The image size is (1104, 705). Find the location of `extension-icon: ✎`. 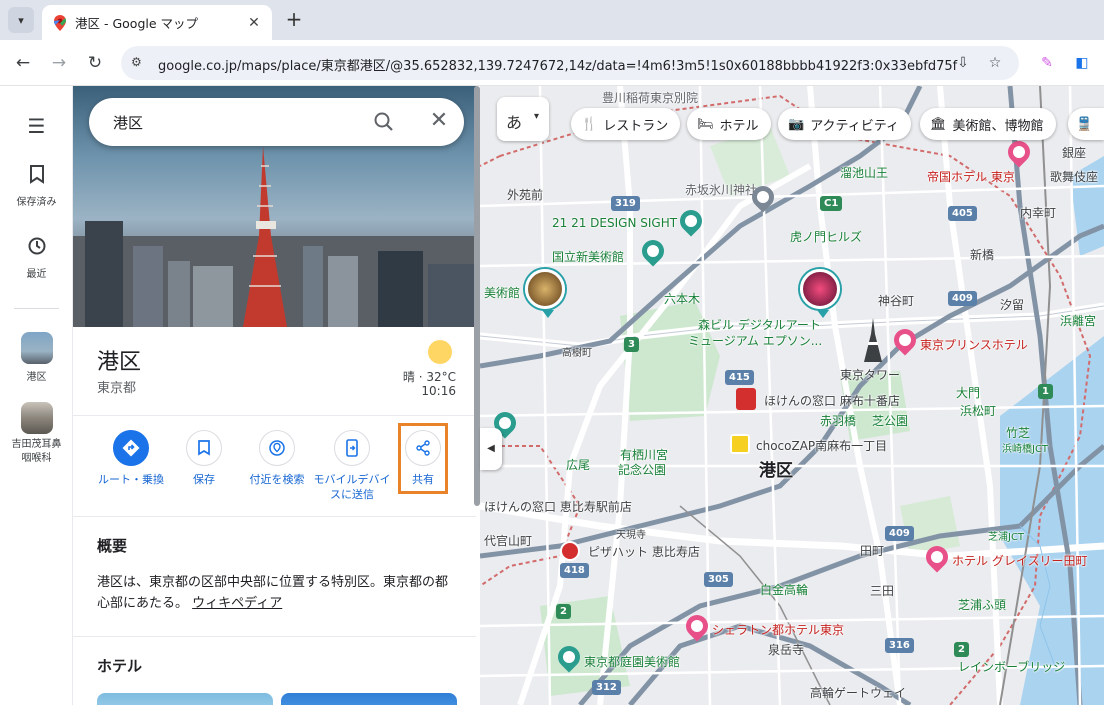

extension-icon: ✎ is located at coordinates (1047, 63).